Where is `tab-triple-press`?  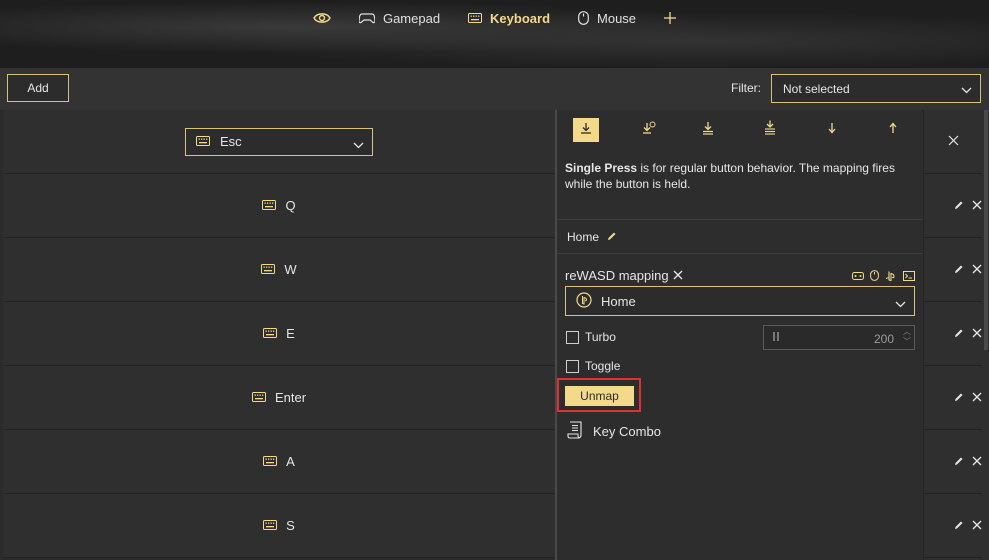 tab-triple-press is located at coordinates (770, 130).